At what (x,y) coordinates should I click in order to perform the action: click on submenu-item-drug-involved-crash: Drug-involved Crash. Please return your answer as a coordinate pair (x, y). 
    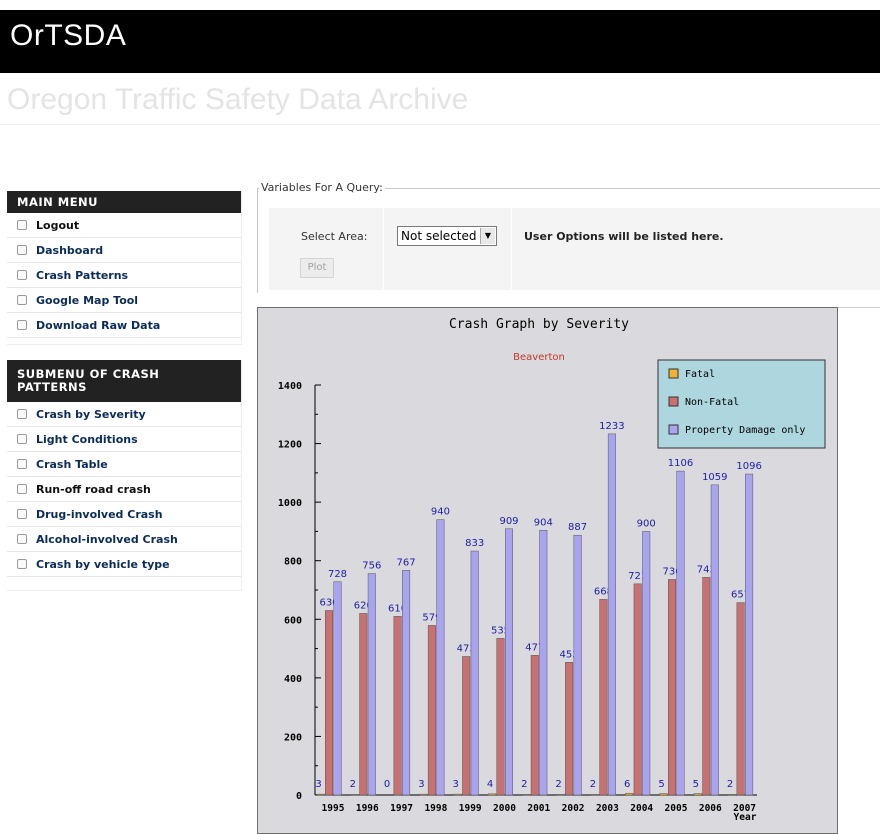
    Looking at the image, I should click on (124, 514).